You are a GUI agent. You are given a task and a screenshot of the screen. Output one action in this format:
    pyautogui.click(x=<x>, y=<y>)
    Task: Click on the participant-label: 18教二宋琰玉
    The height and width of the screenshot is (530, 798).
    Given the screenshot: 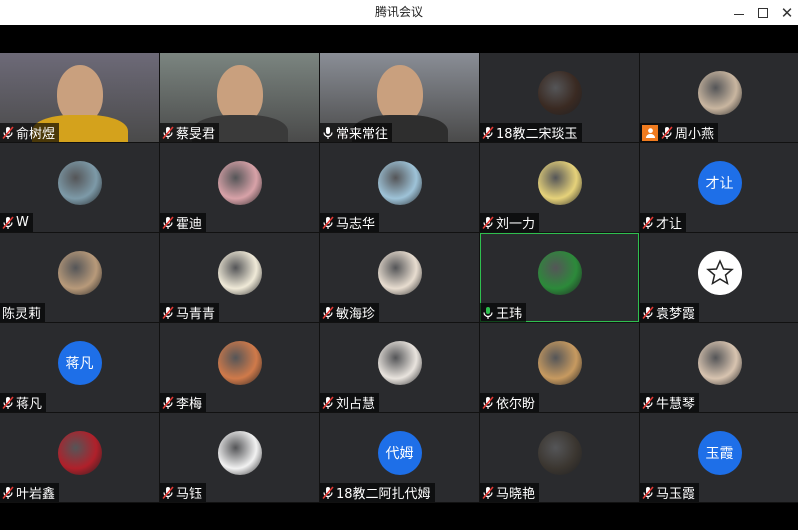 What is the action you would take?
    pyautogui.click(x=531, y=132)
    